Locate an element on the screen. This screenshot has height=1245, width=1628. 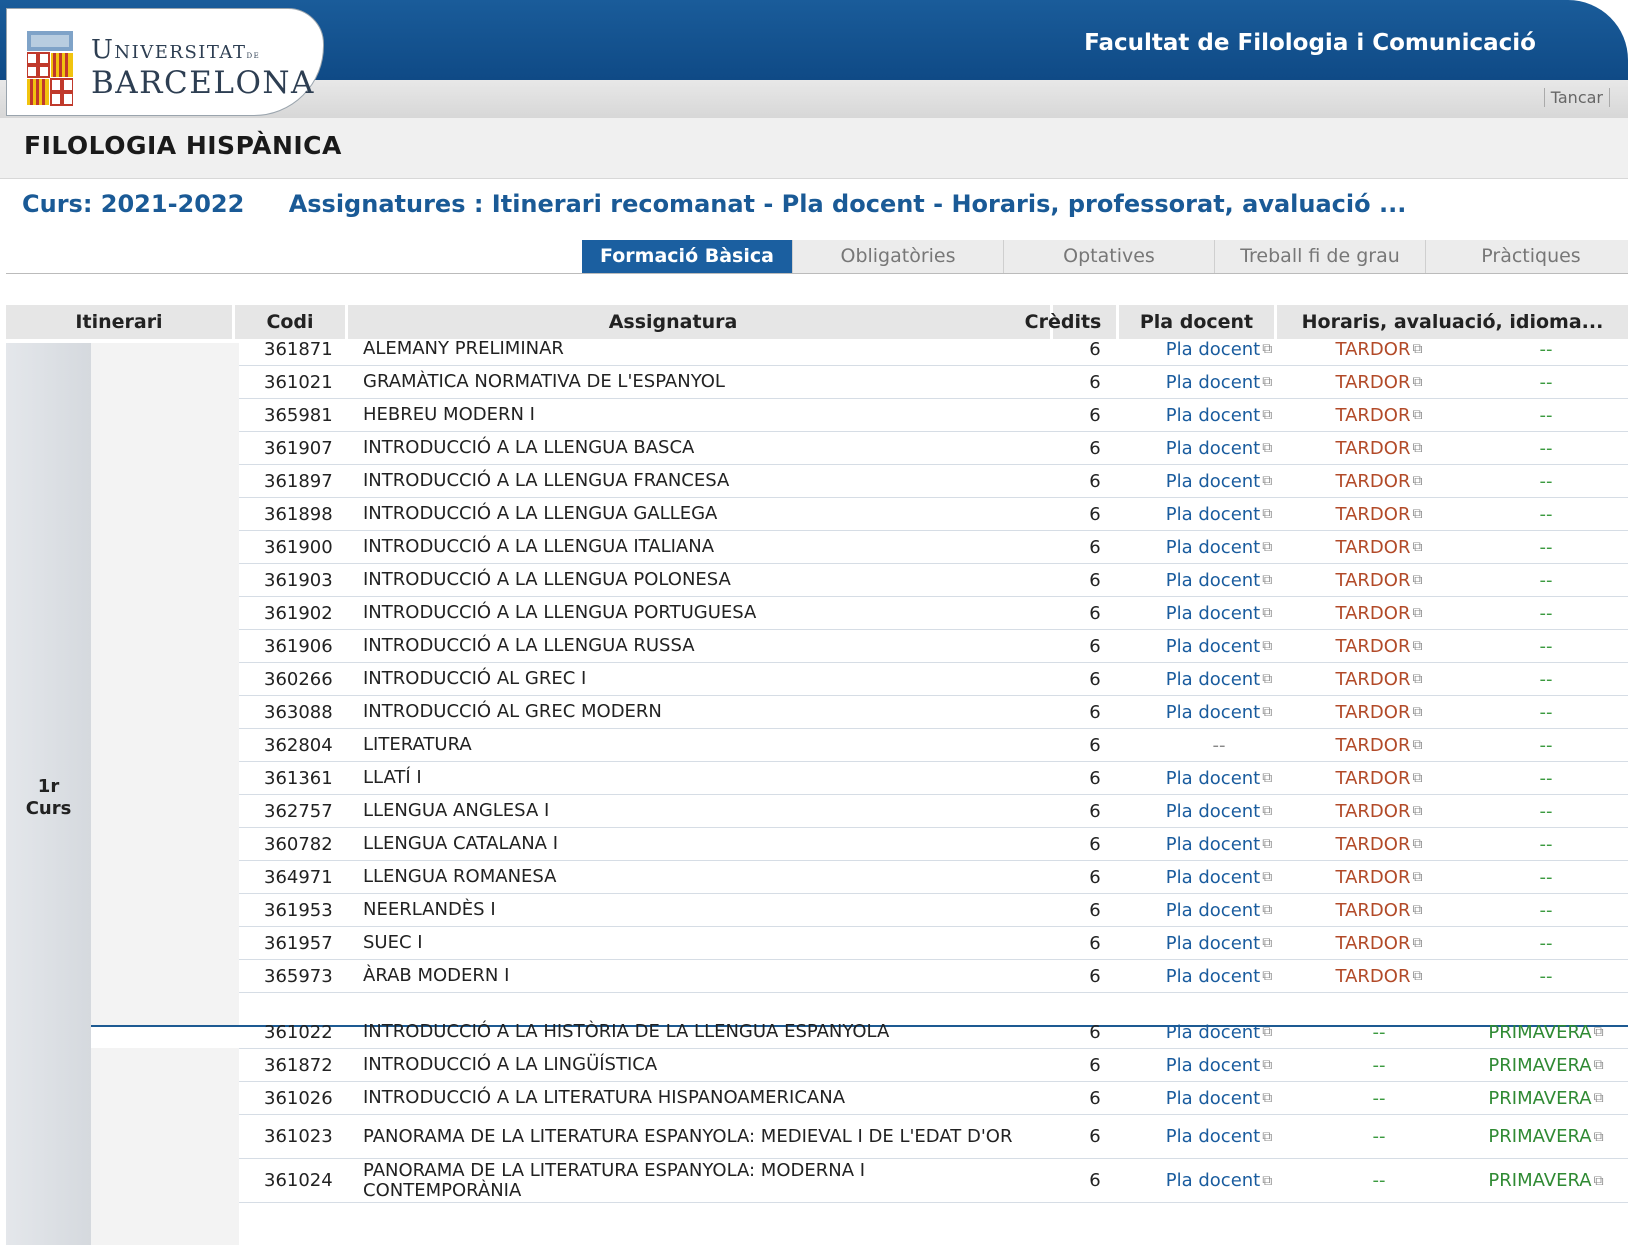
subject-code: 361872 is located at coordinates (298, 1065).